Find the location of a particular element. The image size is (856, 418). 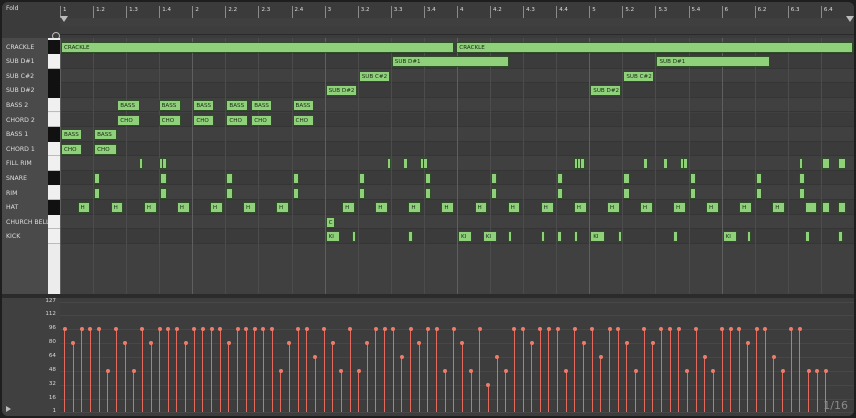

lane-label: BASS 1 is located at coordinates (17, 134).